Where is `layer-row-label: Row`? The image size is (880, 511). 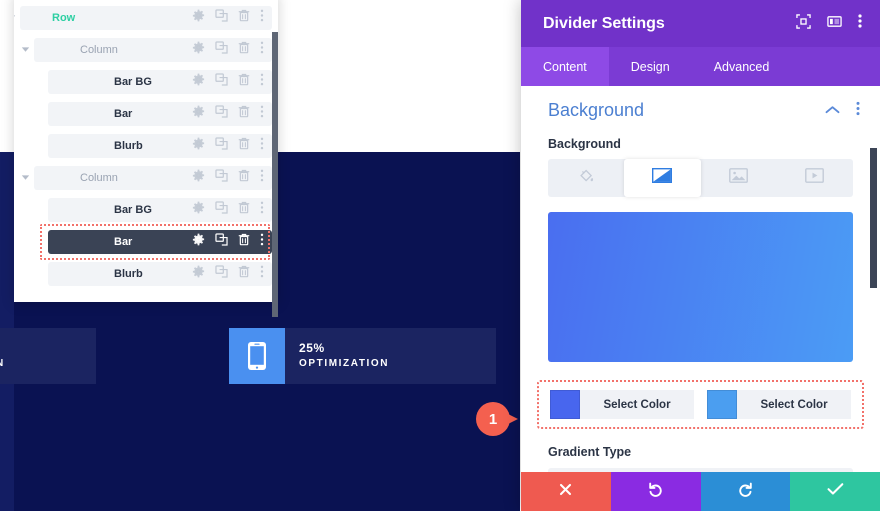
layer-row-label: Row is located at coordinates (64, 18).